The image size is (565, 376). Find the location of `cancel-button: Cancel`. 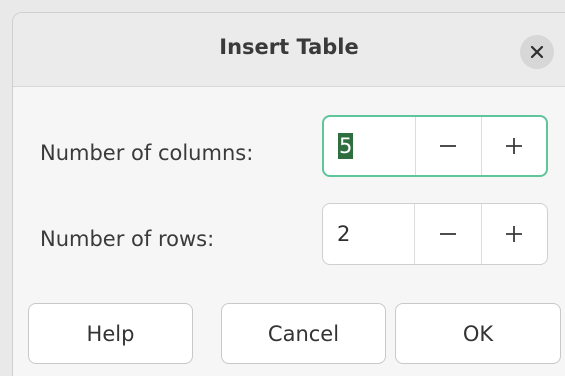

cancel-button: Cancel is located at coordinates (303, 333).